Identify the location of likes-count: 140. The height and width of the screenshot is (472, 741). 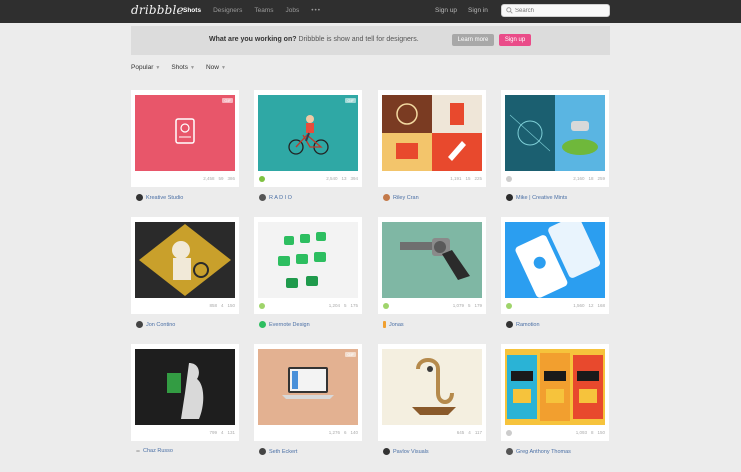
(354, 432).